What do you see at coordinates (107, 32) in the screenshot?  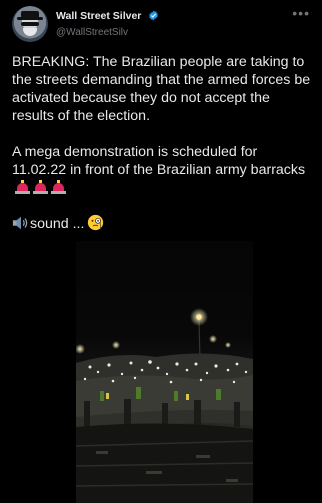 I see `handle: @WallStreetSilv` at bounding box center [107, 32].